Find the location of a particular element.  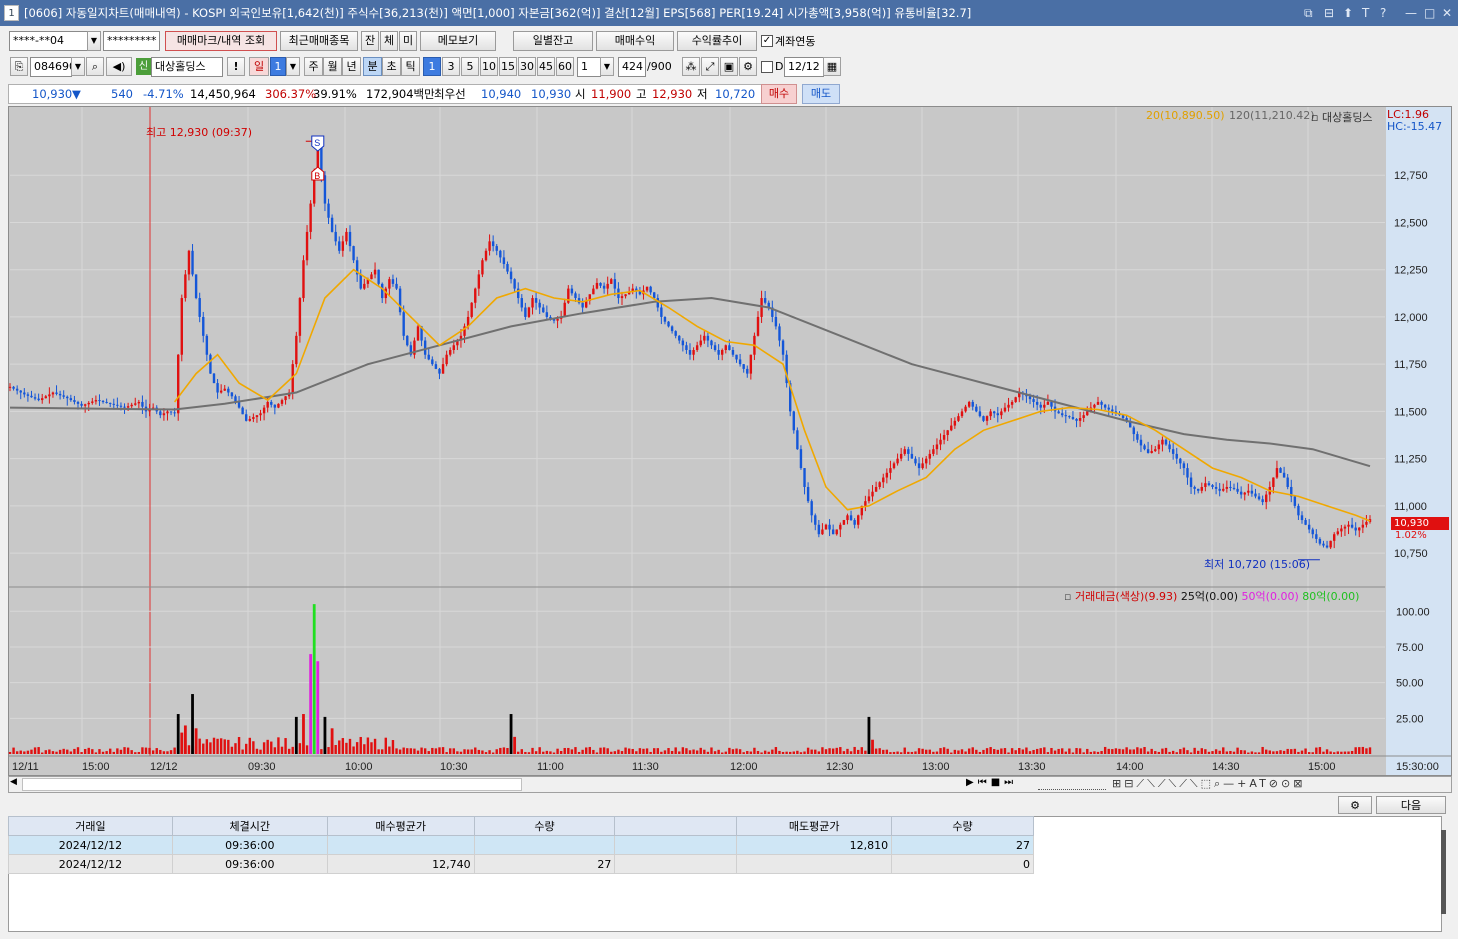

table-row: 2024/12/12 09:36:00 12,810 27 is located at coordinates (521, 845).